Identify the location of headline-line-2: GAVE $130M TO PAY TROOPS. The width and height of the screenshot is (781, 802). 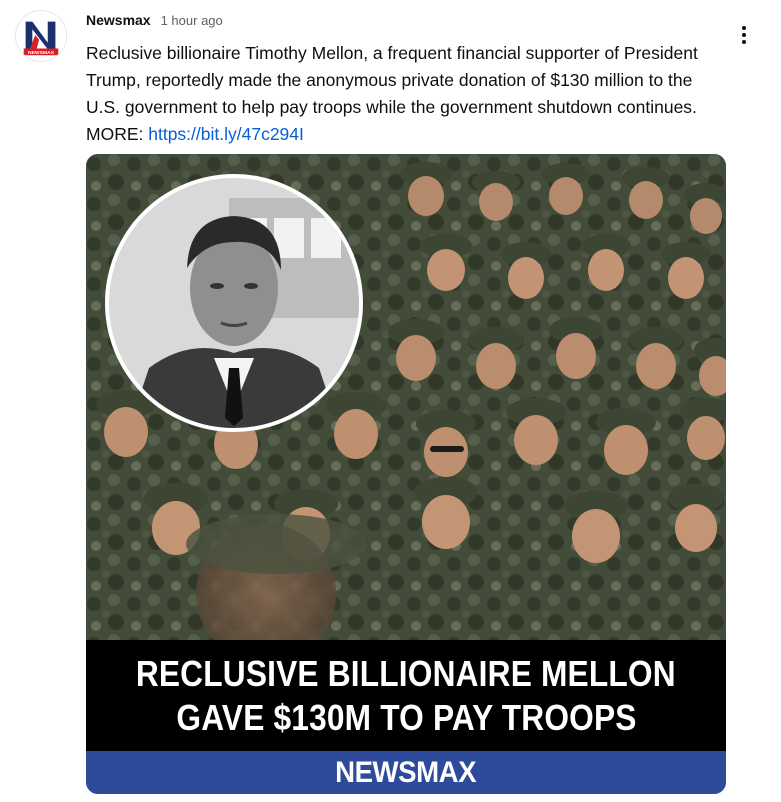
(406, 717).